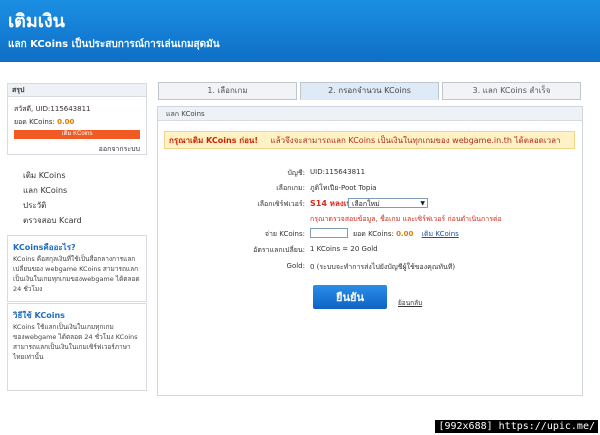 The image size is (600, 435). Describe the element at coordinates (227, 91) in the screenshot. I see `tab-select-game: 1. เลือกเกม` at that location.